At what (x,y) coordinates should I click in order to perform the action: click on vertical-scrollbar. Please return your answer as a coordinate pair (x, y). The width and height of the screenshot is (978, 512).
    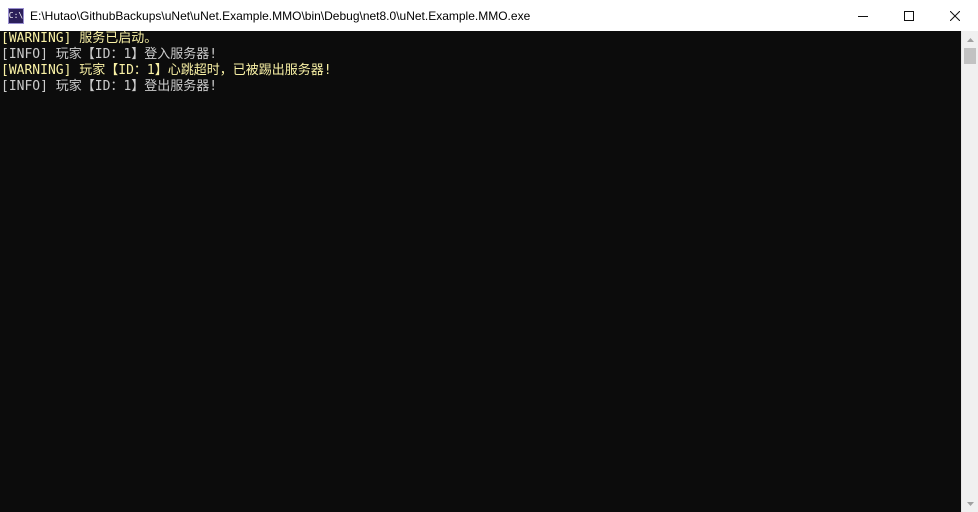
    Looking at the image, I should click on (969, 271).